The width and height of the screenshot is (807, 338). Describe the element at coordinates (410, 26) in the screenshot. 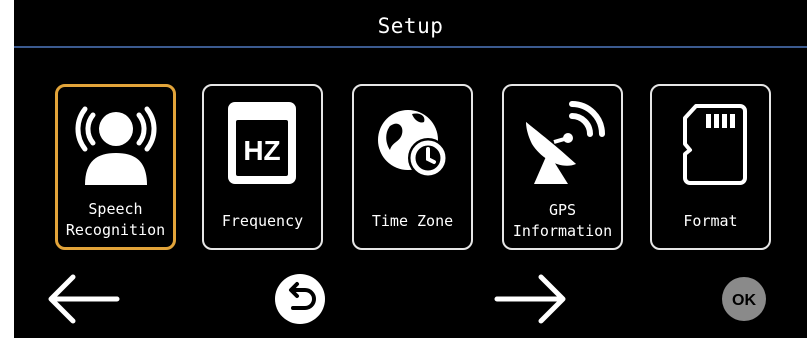

I see `page-title: Setup` at that location.